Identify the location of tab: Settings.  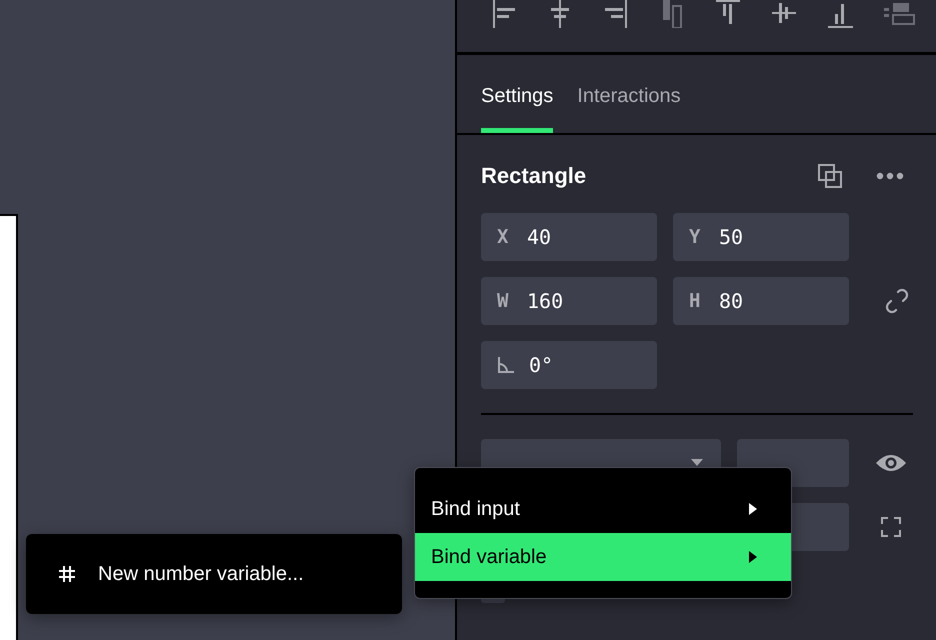
(517, 109).